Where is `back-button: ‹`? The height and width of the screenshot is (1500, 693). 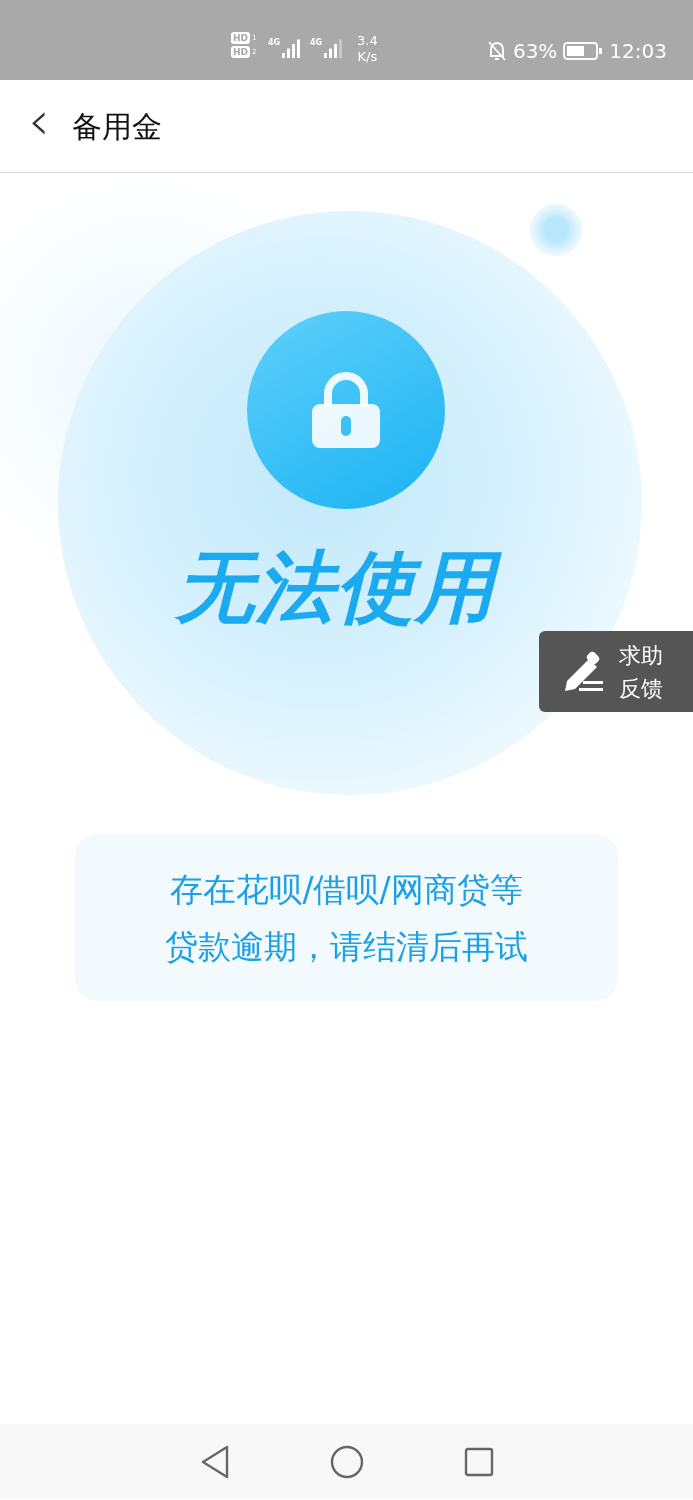
back-button: ‹ is located at coordinates (36, 126).